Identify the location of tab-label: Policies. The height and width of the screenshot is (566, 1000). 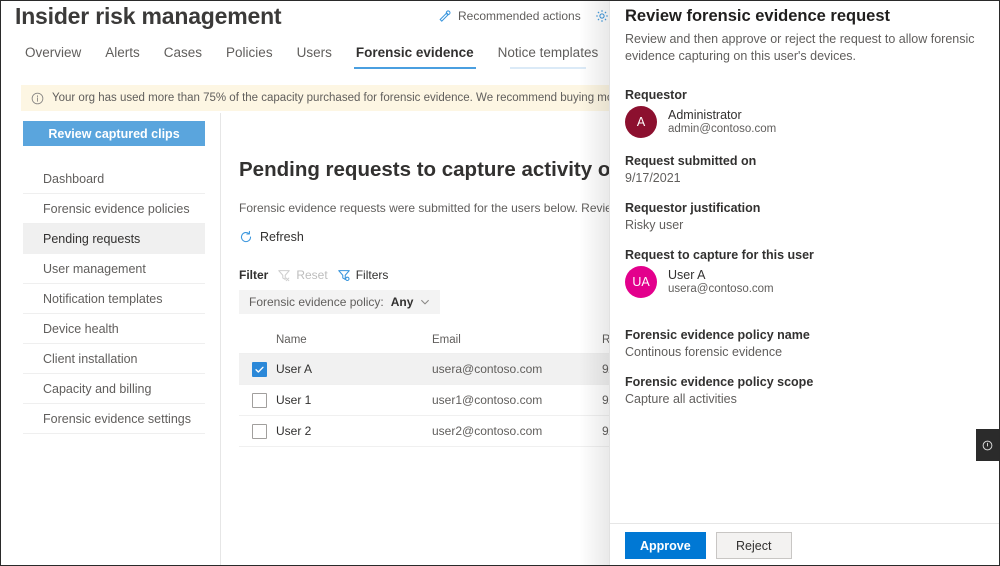
(249, 52).